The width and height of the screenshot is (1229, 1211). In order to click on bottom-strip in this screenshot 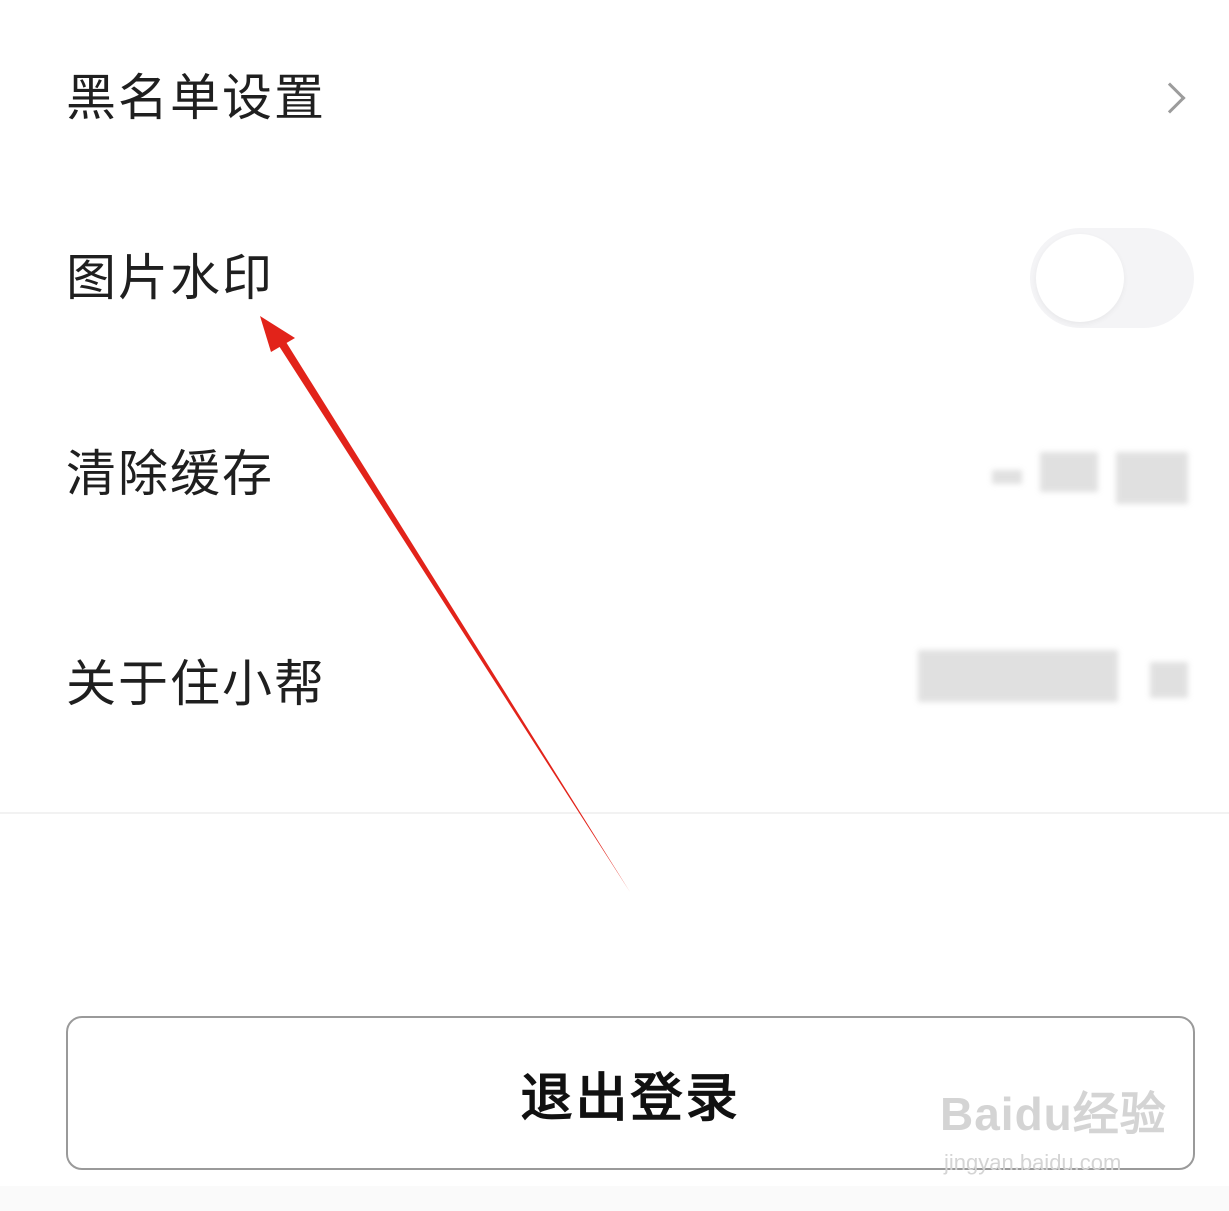, I will do `click(614, 1198)`.